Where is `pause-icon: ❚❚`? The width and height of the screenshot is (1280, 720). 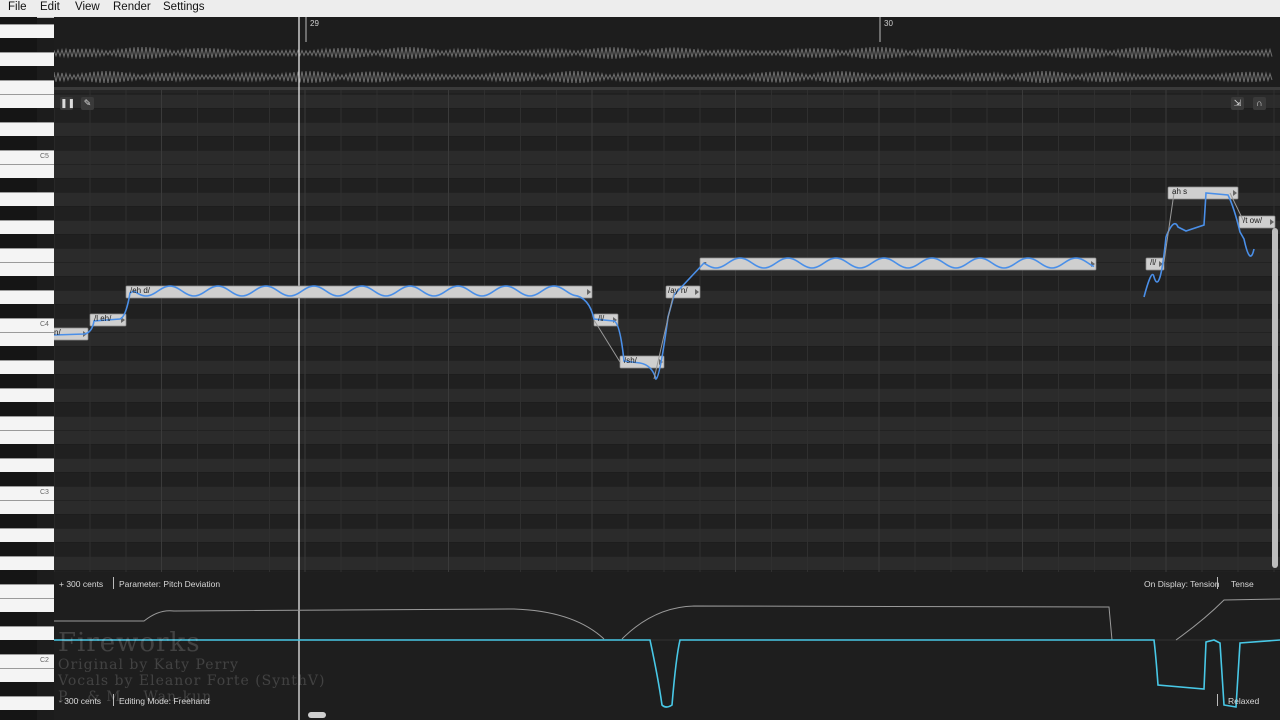 pause-icon: ❚❚ is located at coordinates (67, 103).